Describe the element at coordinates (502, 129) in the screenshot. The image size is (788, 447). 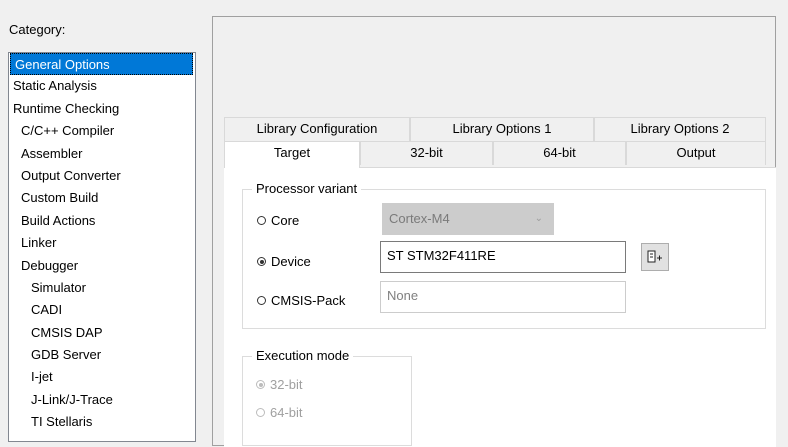
I see `tab-library-options-1: Library Options 1` at that location.